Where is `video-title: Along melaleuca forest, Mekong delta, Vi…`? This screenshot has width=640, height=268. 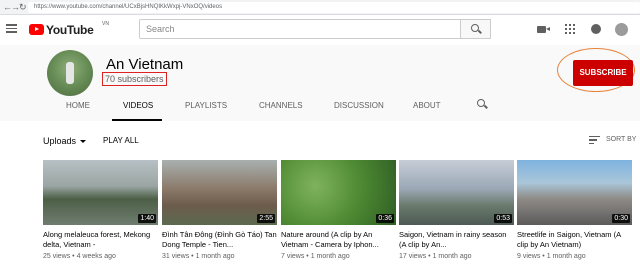 video-title: Along melaleuca forest, Mekong delta, Vi… is located at coordinates (100, 240).